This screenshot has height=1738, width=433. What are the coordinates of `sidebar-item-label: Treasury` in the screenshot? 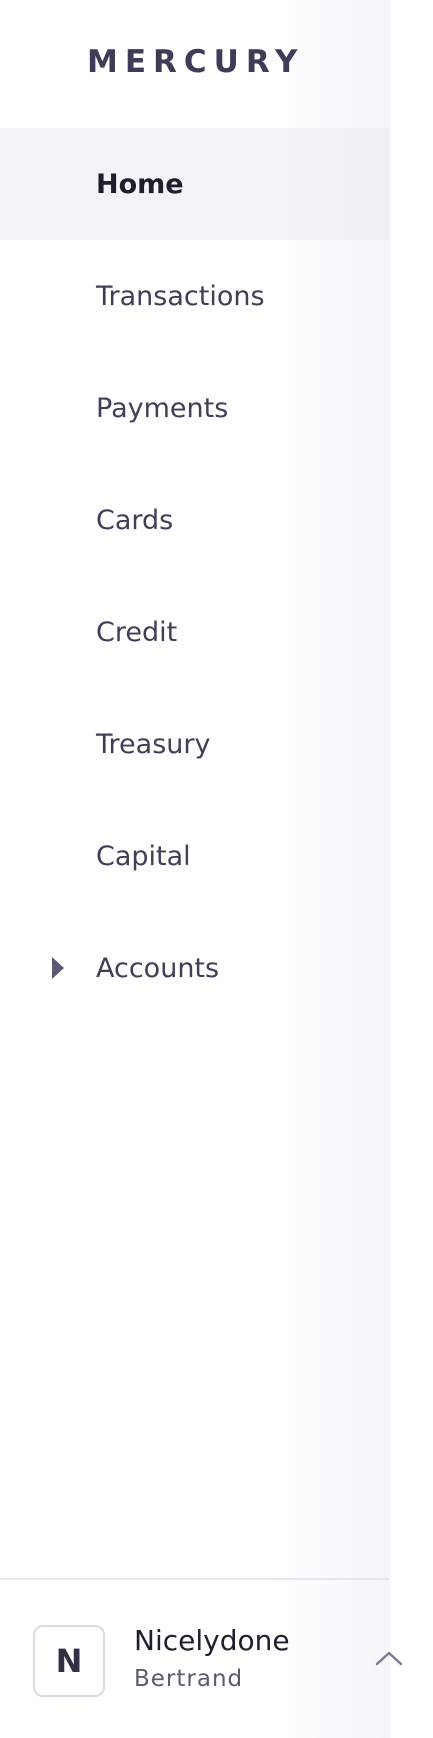 It's located at (153, 744).